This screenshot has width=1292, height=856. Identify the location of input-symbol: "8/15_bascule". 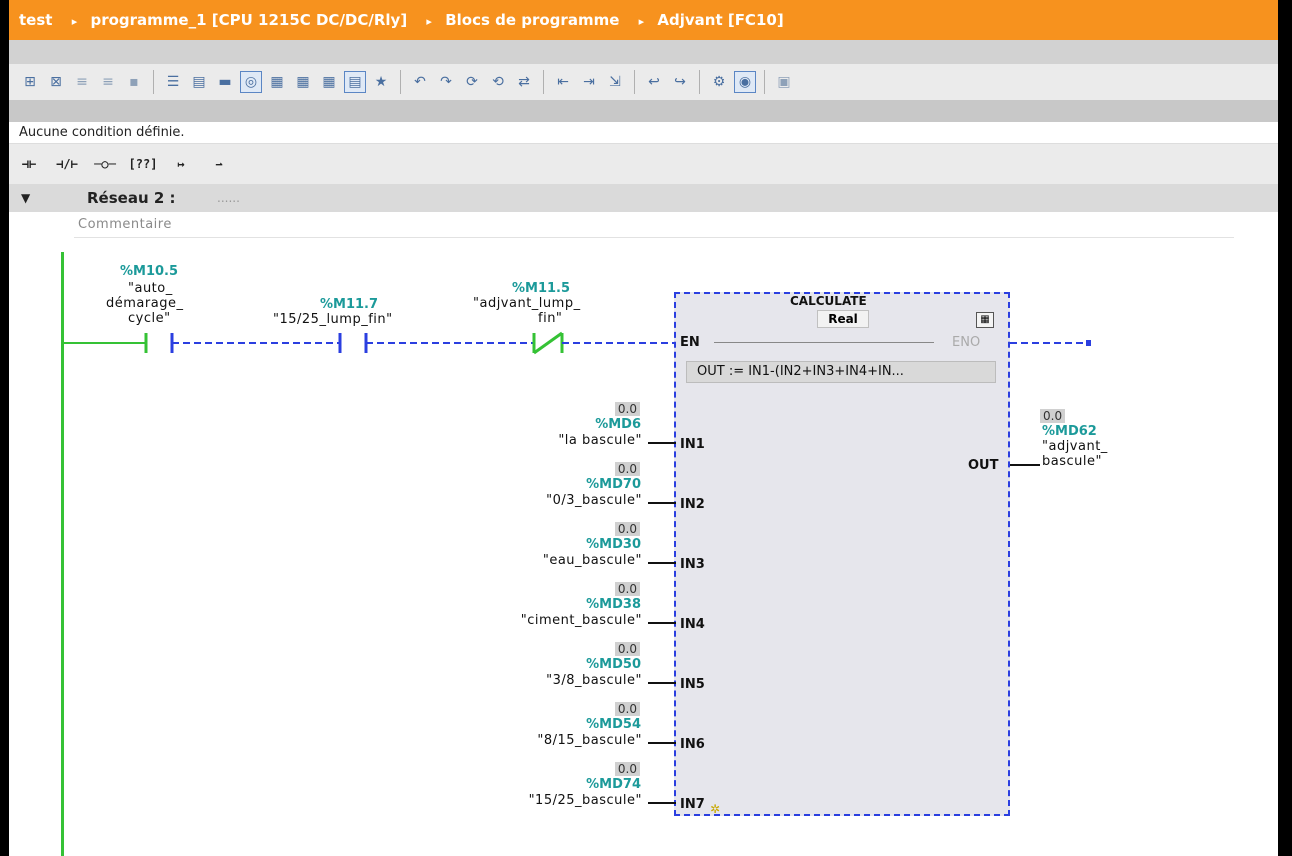
(589, 740).